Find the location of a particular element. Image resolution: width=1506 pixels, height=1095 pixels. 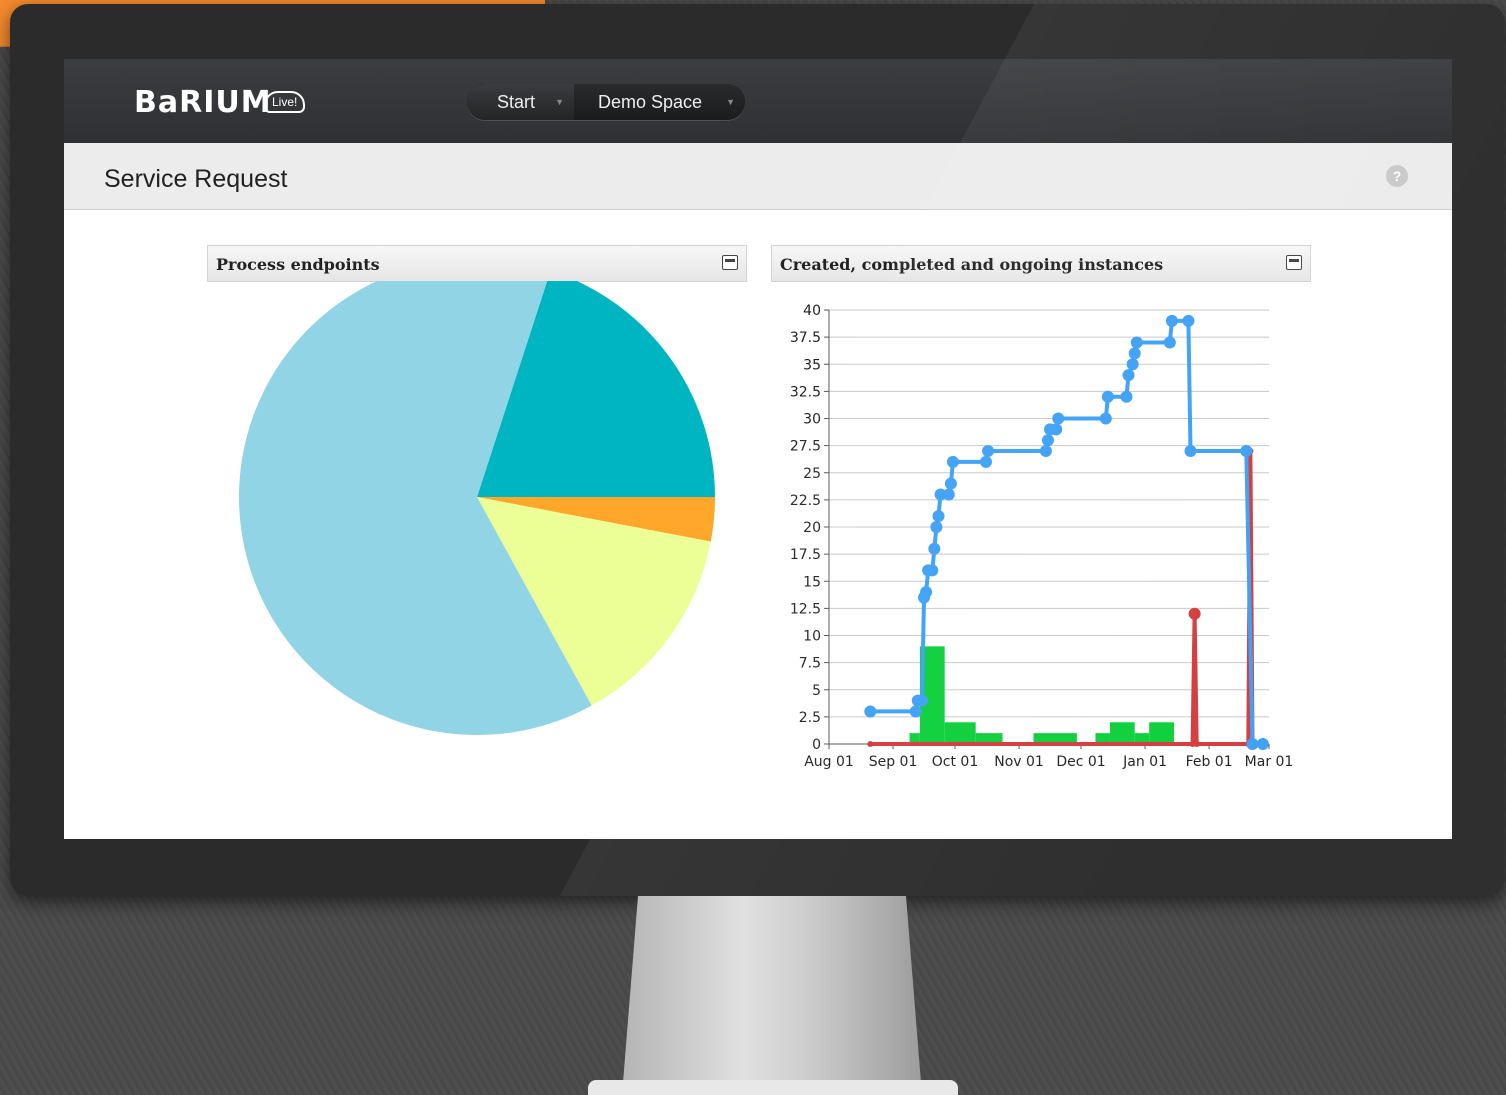

y-tick-label: 17.5 is located at coordinates (805, 555).